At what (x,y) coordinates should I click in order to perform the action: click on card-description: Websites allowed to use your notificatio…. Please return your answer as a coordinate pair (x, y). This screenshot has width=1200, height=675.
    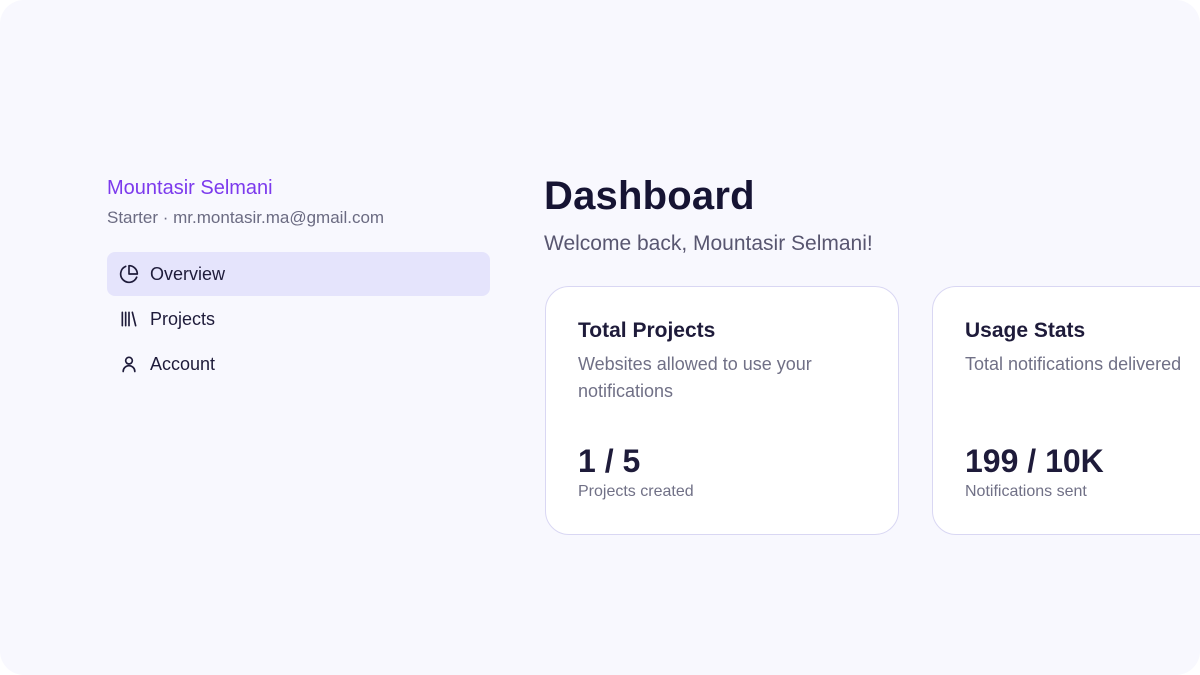
    Looking at the image, I should click on (695, 377).